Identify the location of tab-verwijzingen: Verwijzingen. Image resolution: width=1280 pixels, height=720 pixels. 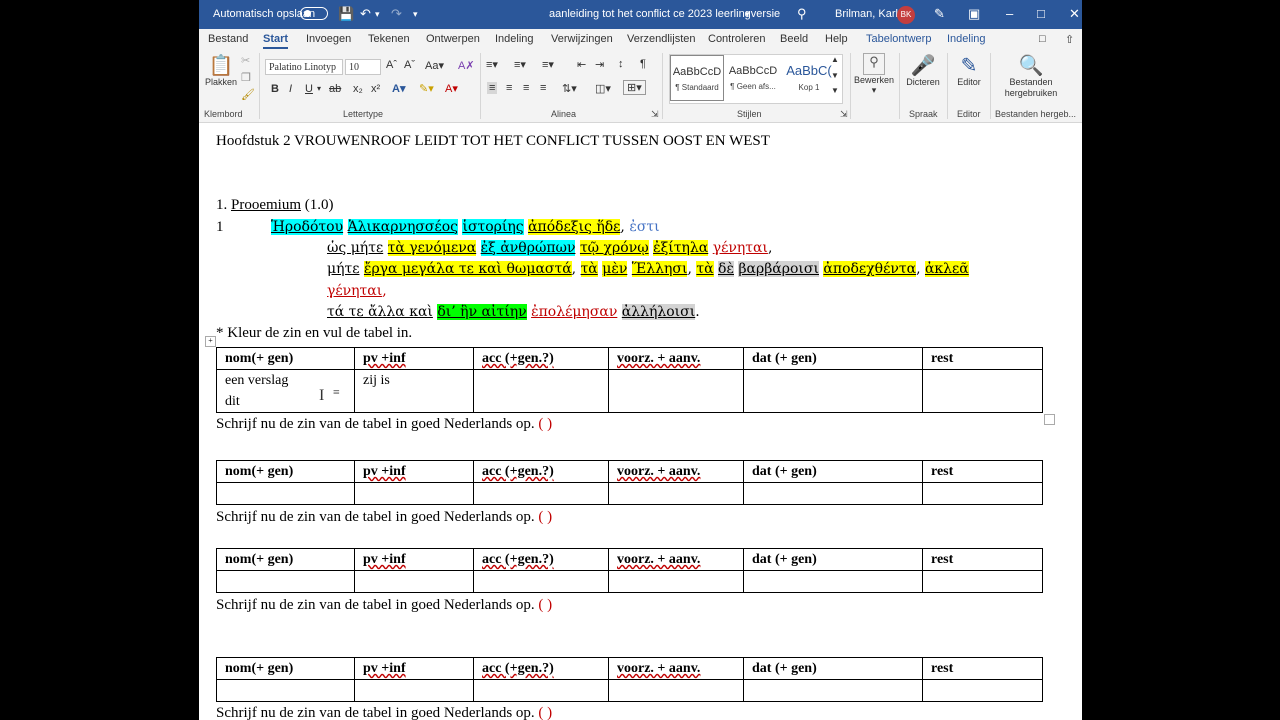
(582, 39).